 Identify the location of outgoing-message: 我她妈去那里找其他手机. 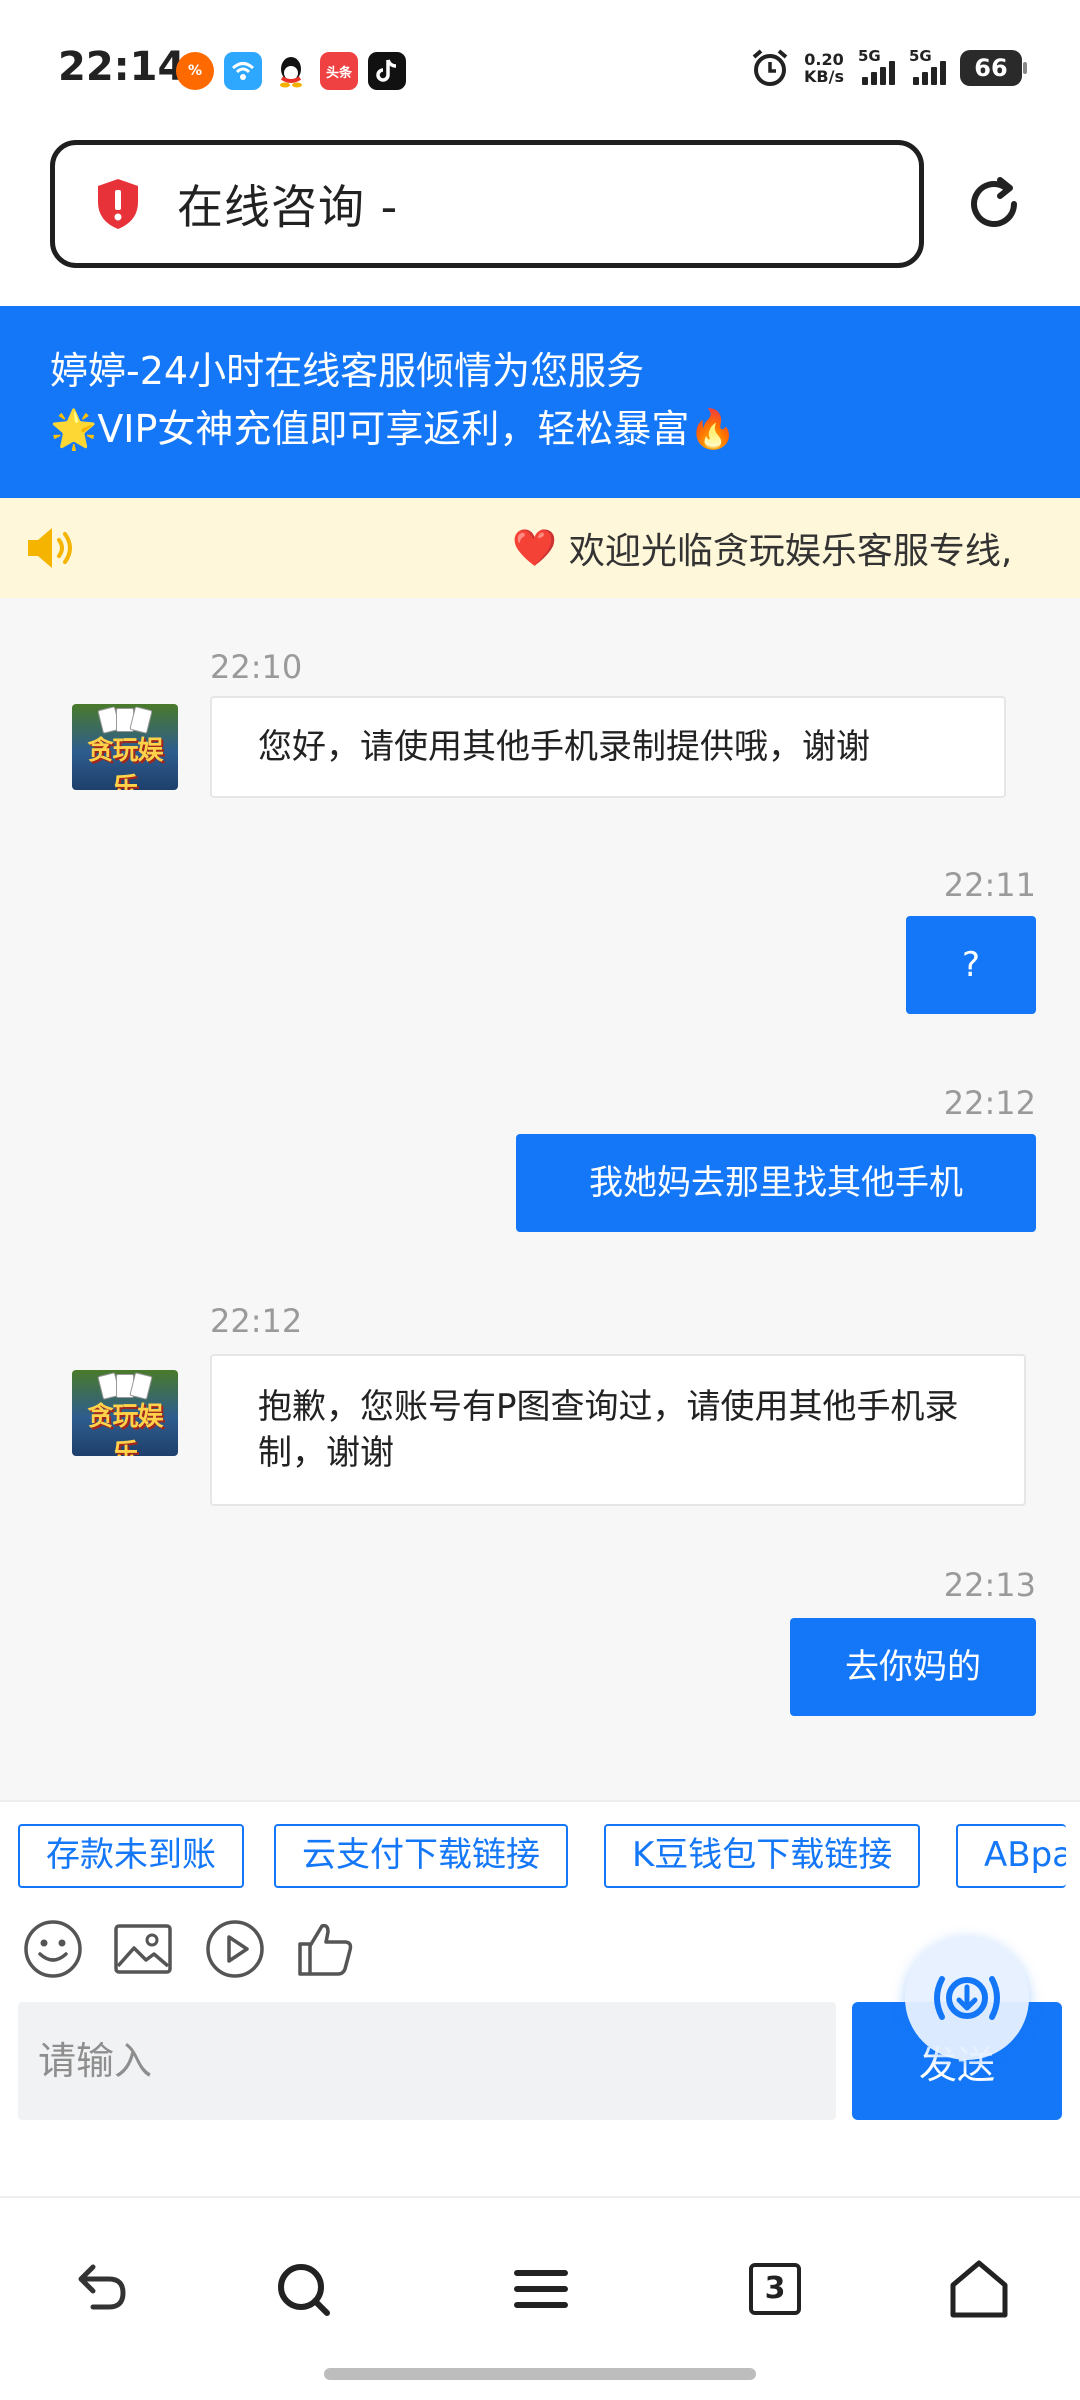
(776, 1183).